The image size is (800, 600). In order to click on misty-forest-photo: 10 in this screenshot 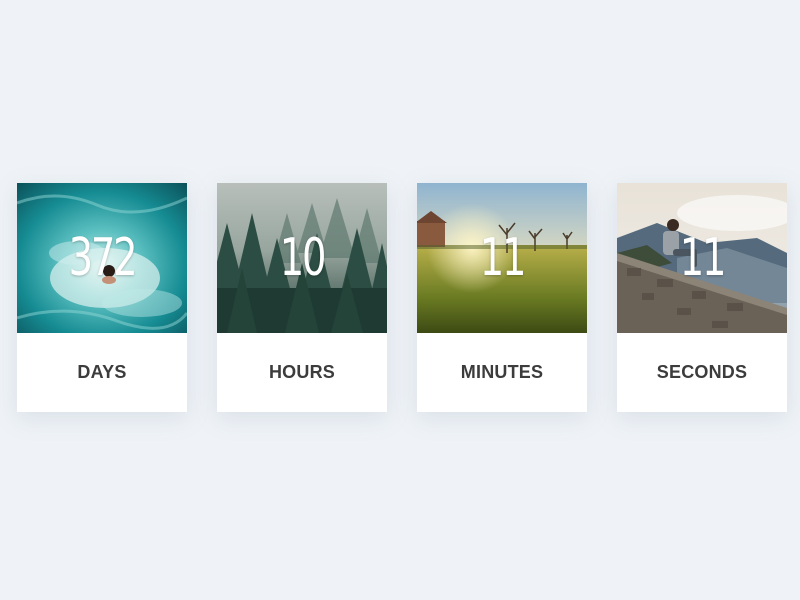, I will do `click(302, 258)`.